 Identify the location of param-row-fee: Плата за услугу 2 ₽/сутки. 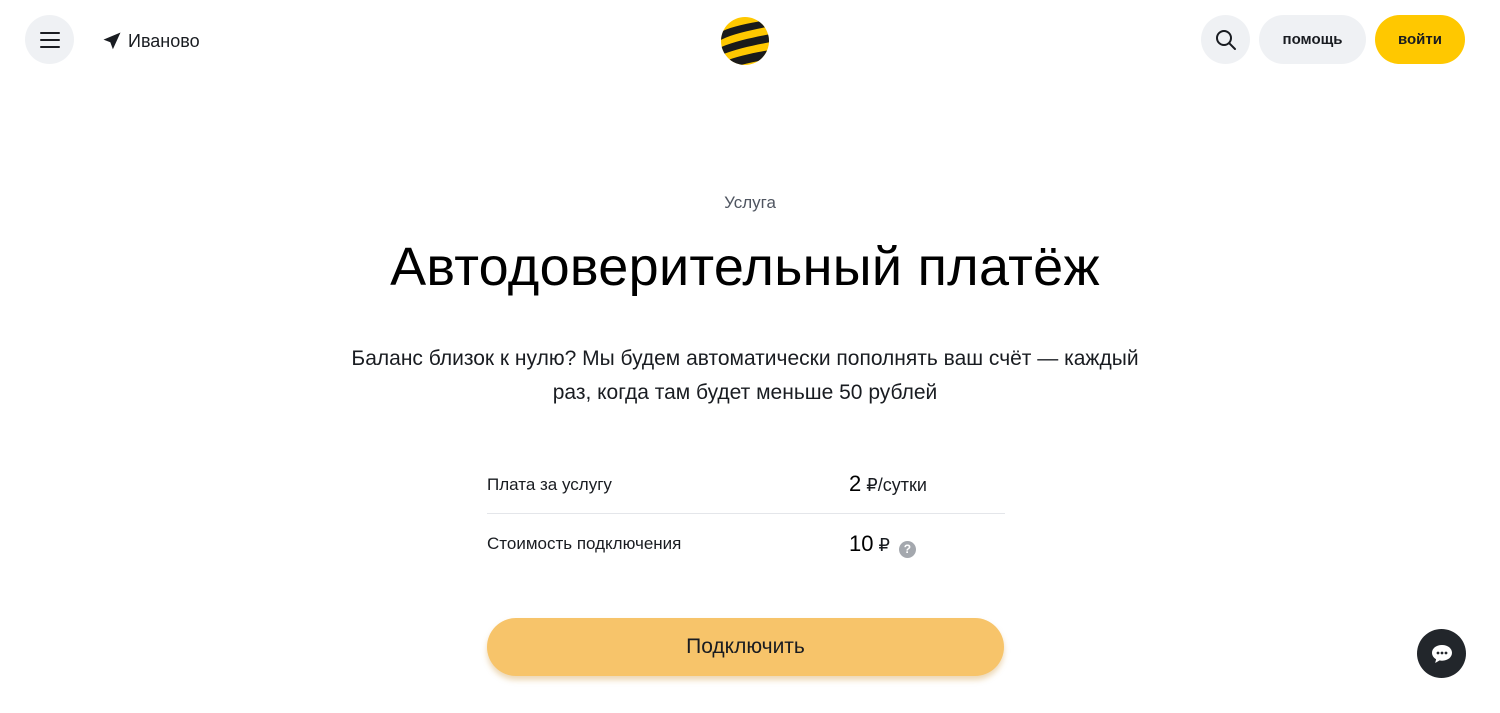
(746, 484).